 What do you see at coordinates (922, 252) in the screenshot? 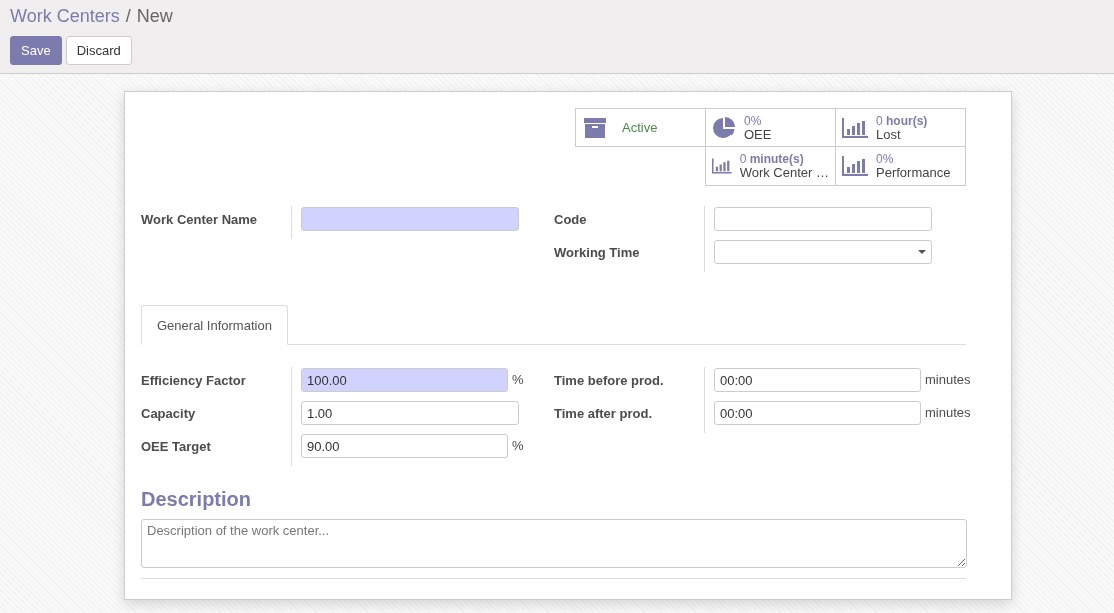
I see `caret-icon` at bounding box center [922, 252].